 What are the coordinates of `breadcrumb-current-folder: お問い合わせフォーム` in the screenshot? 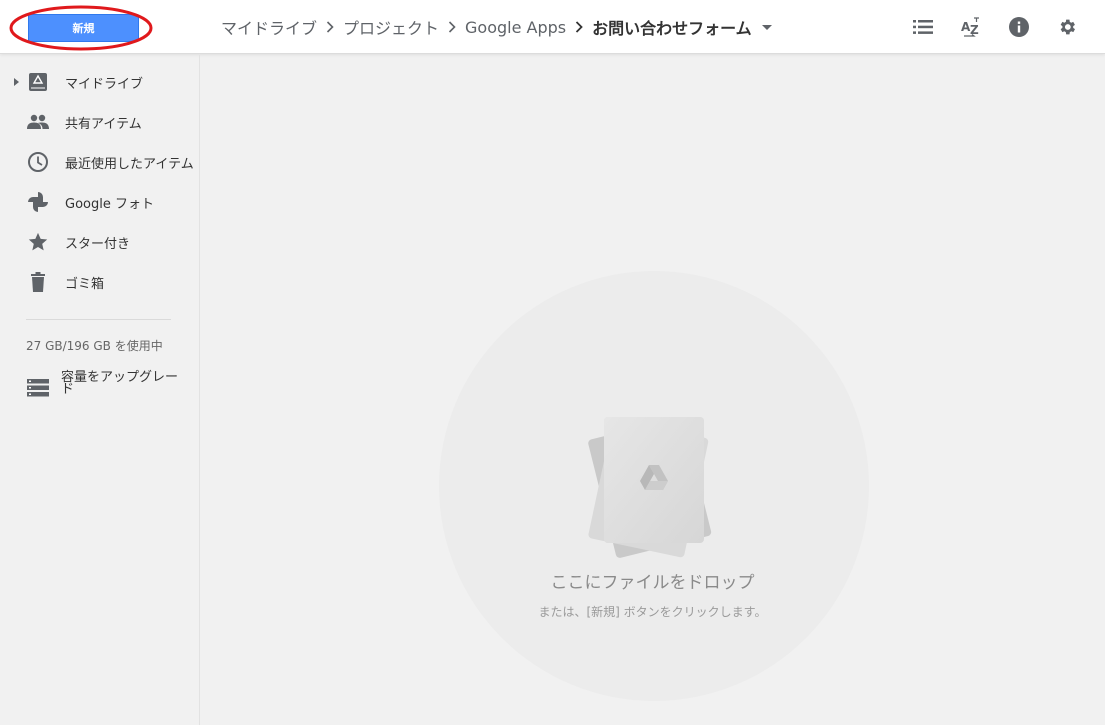 It's located at (672, 27).